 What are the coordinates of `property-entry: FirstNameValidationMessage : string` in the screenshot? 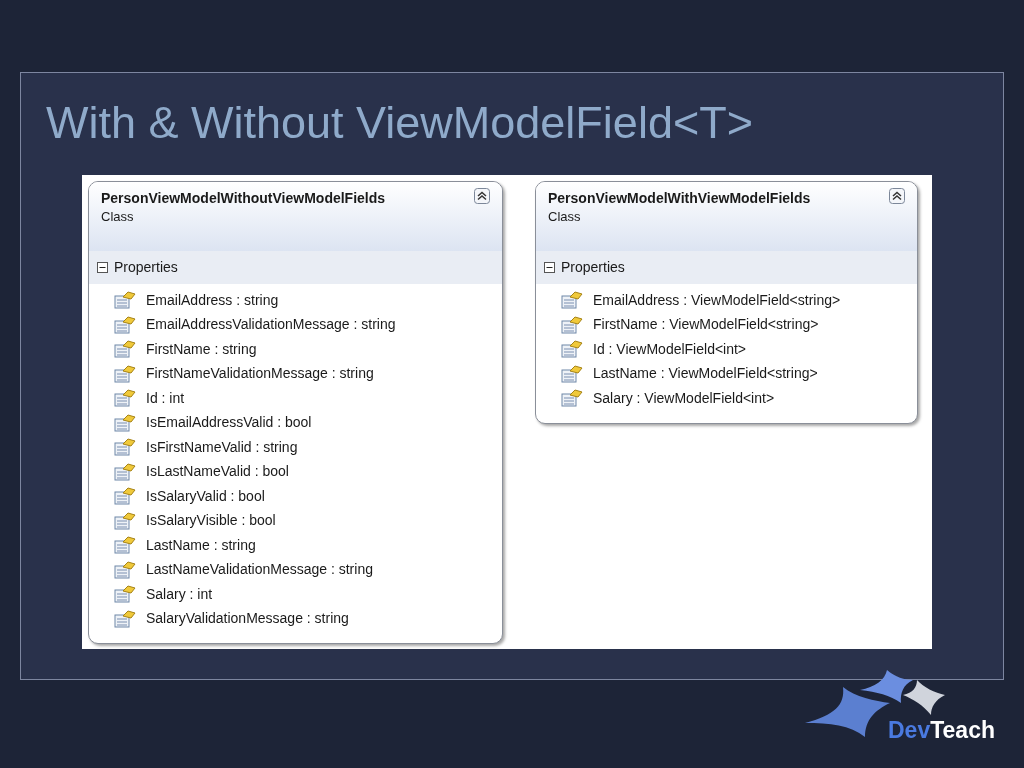 It's located at (260, 374).